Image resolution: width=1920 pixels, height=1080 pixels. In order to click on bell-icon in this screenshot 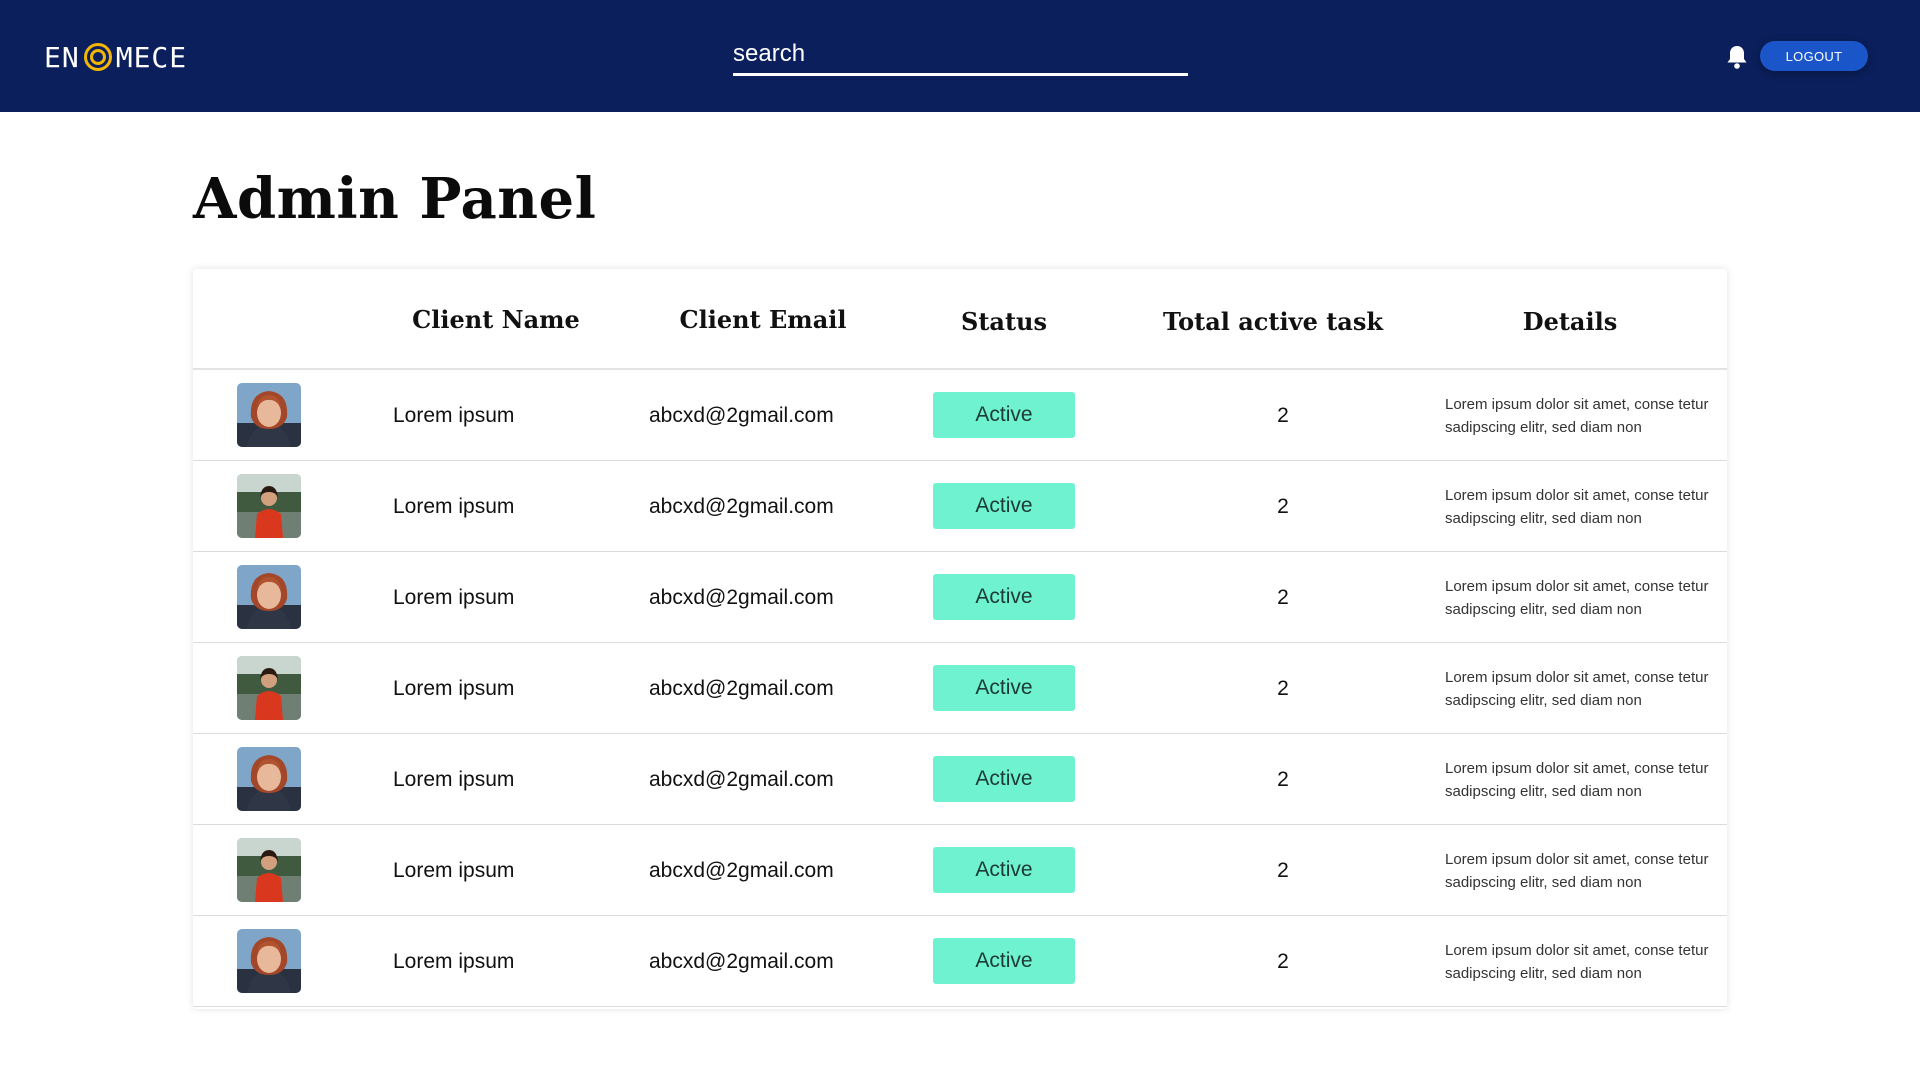, I will do `click(1737, 57)`.